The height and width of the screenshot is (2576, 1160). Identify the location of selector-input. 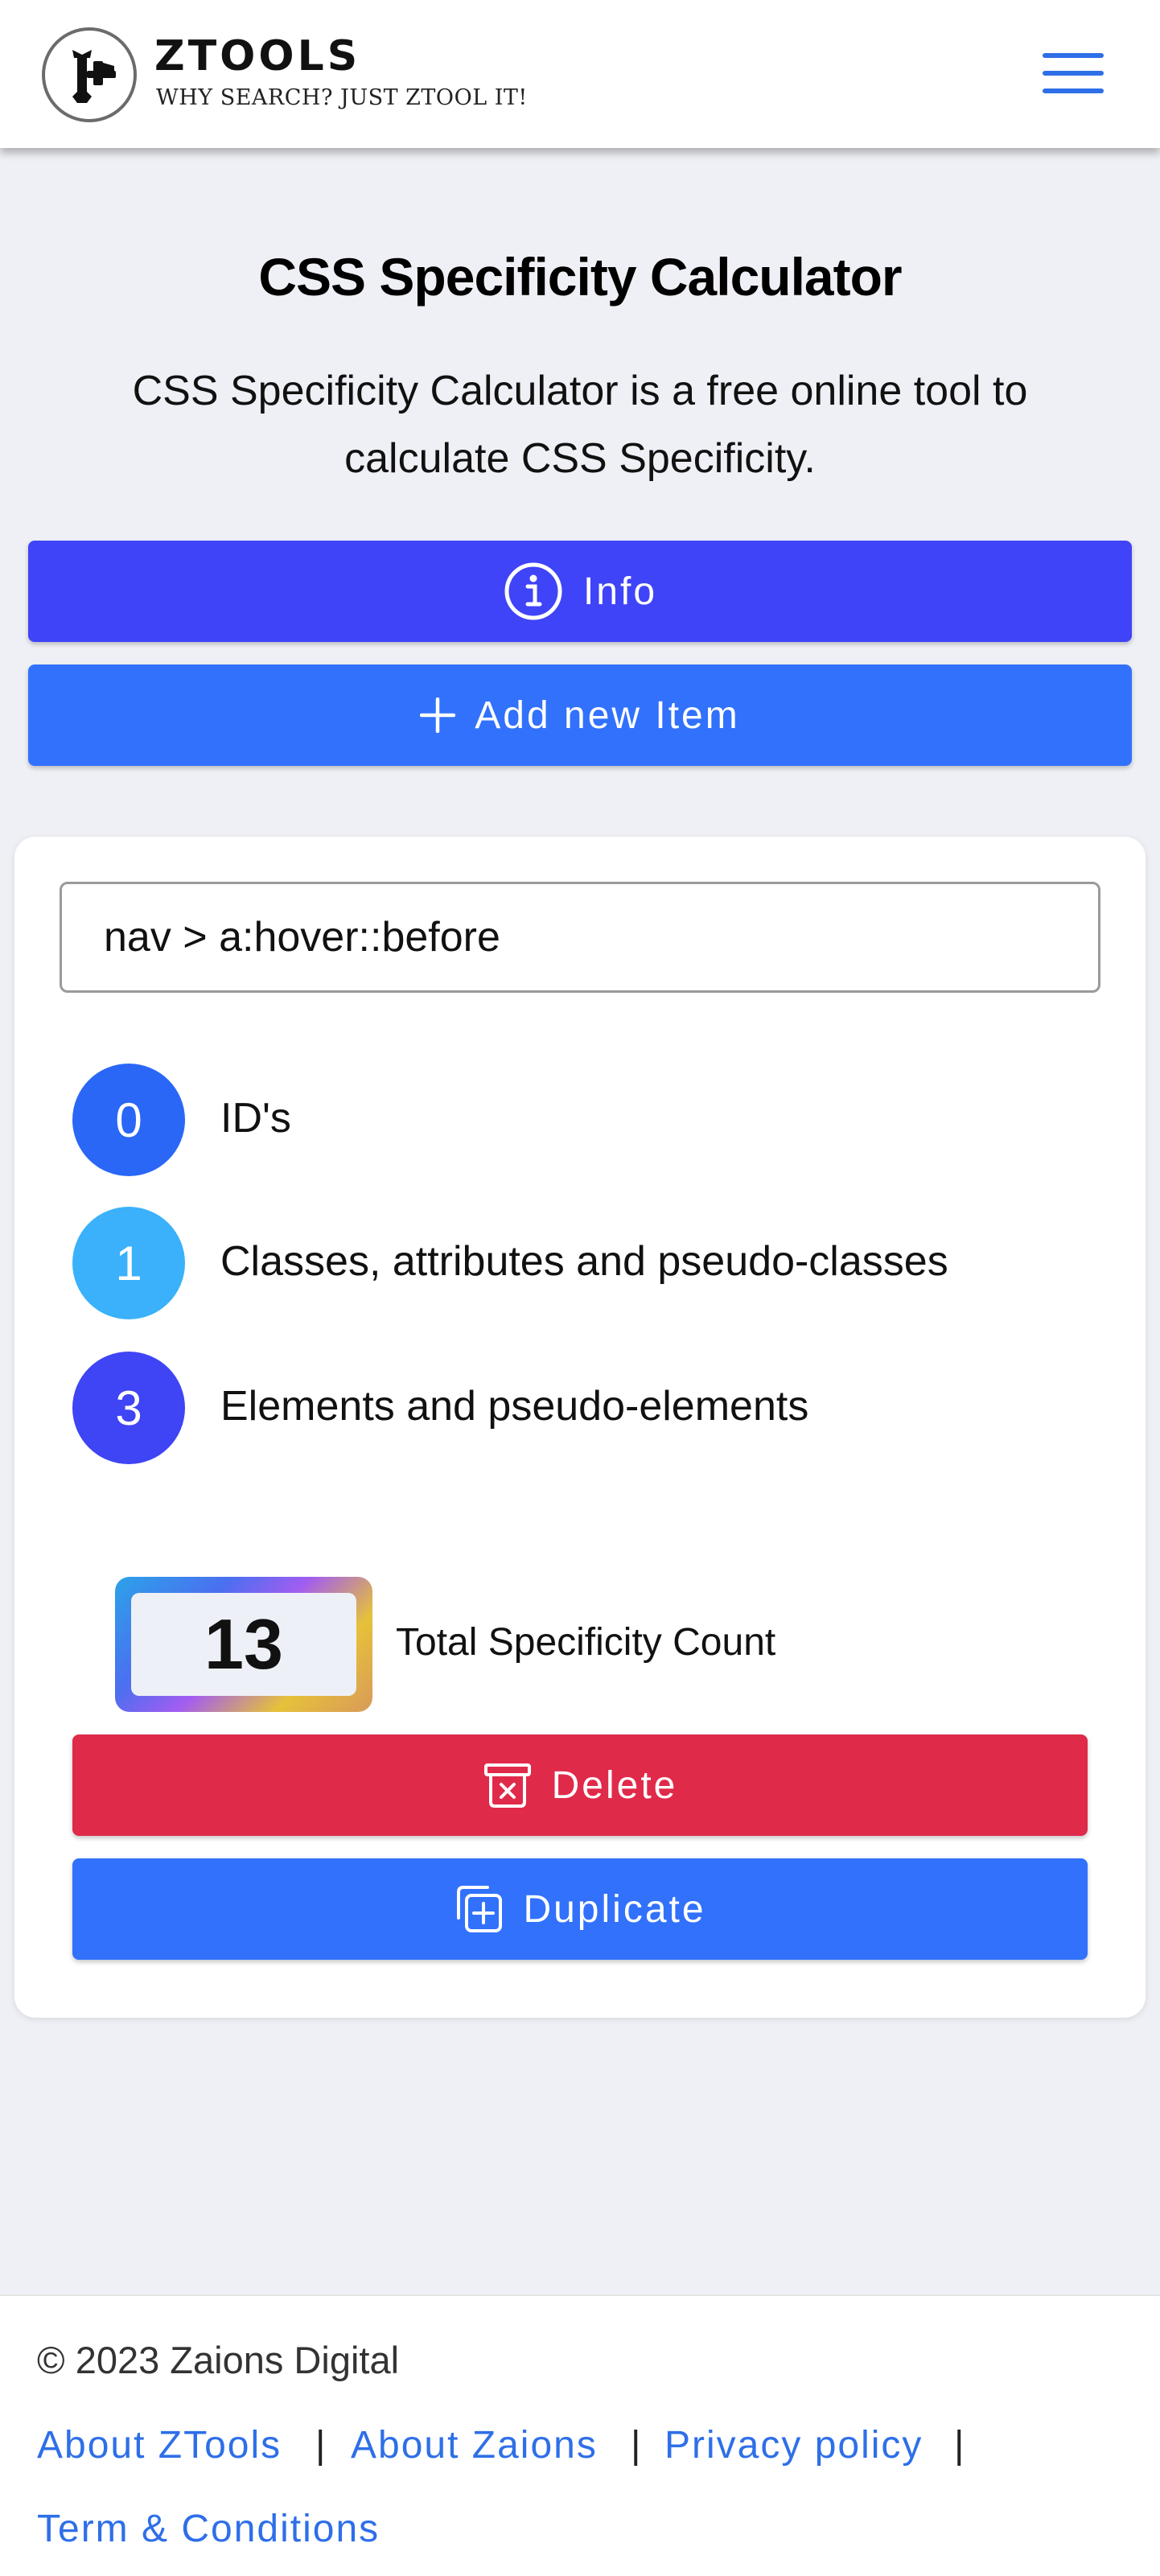
(580, 937).